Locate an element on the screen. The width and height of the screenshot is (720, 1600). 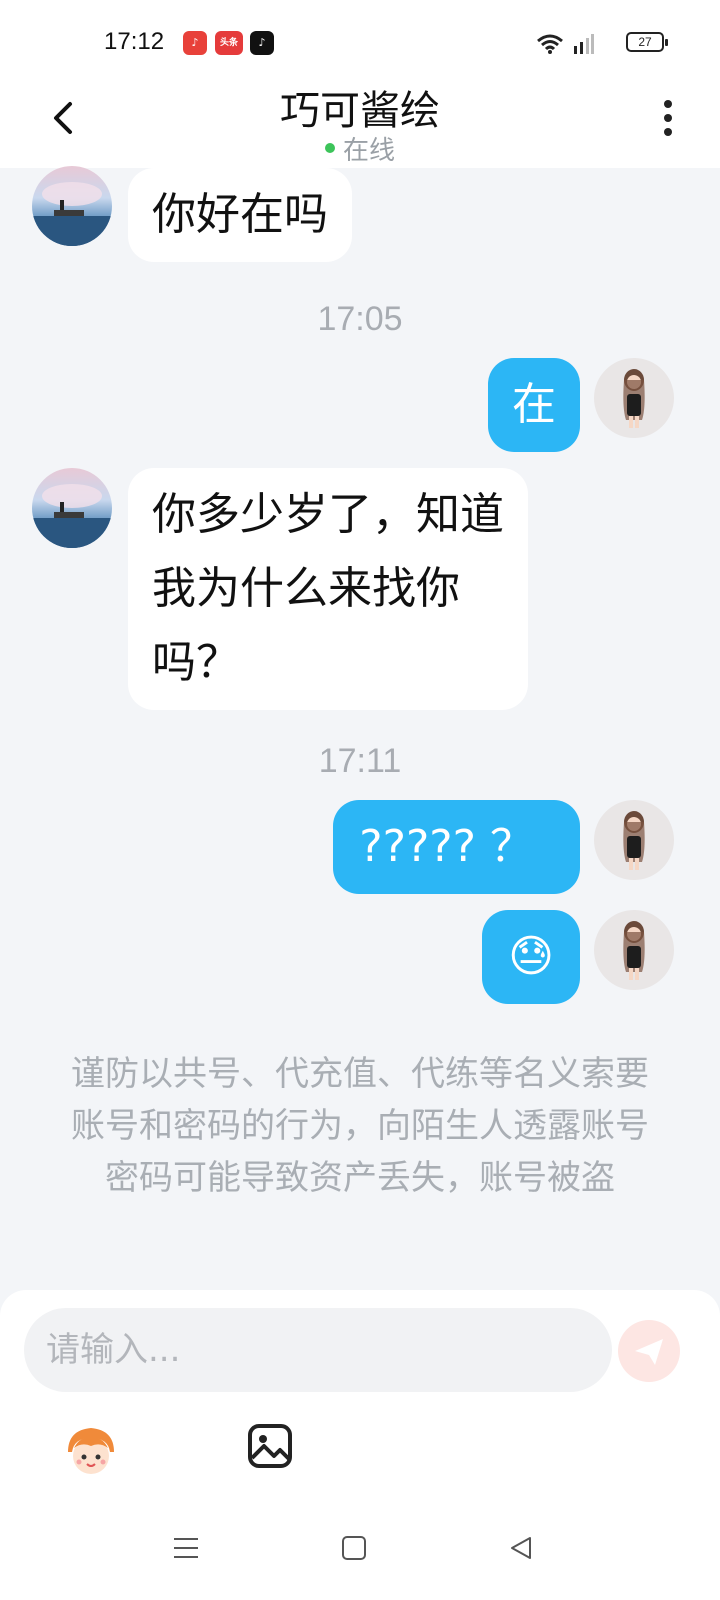
sticker-icon is located at coordinates (91, 1451).